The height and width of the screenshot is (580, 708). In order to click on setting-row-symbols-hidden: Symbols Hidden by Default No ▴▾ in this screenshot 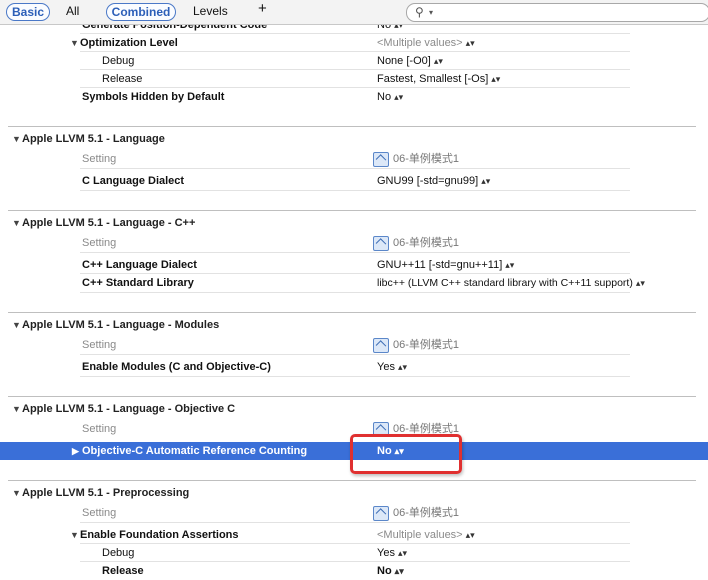, I will do `click(354, 97)`.